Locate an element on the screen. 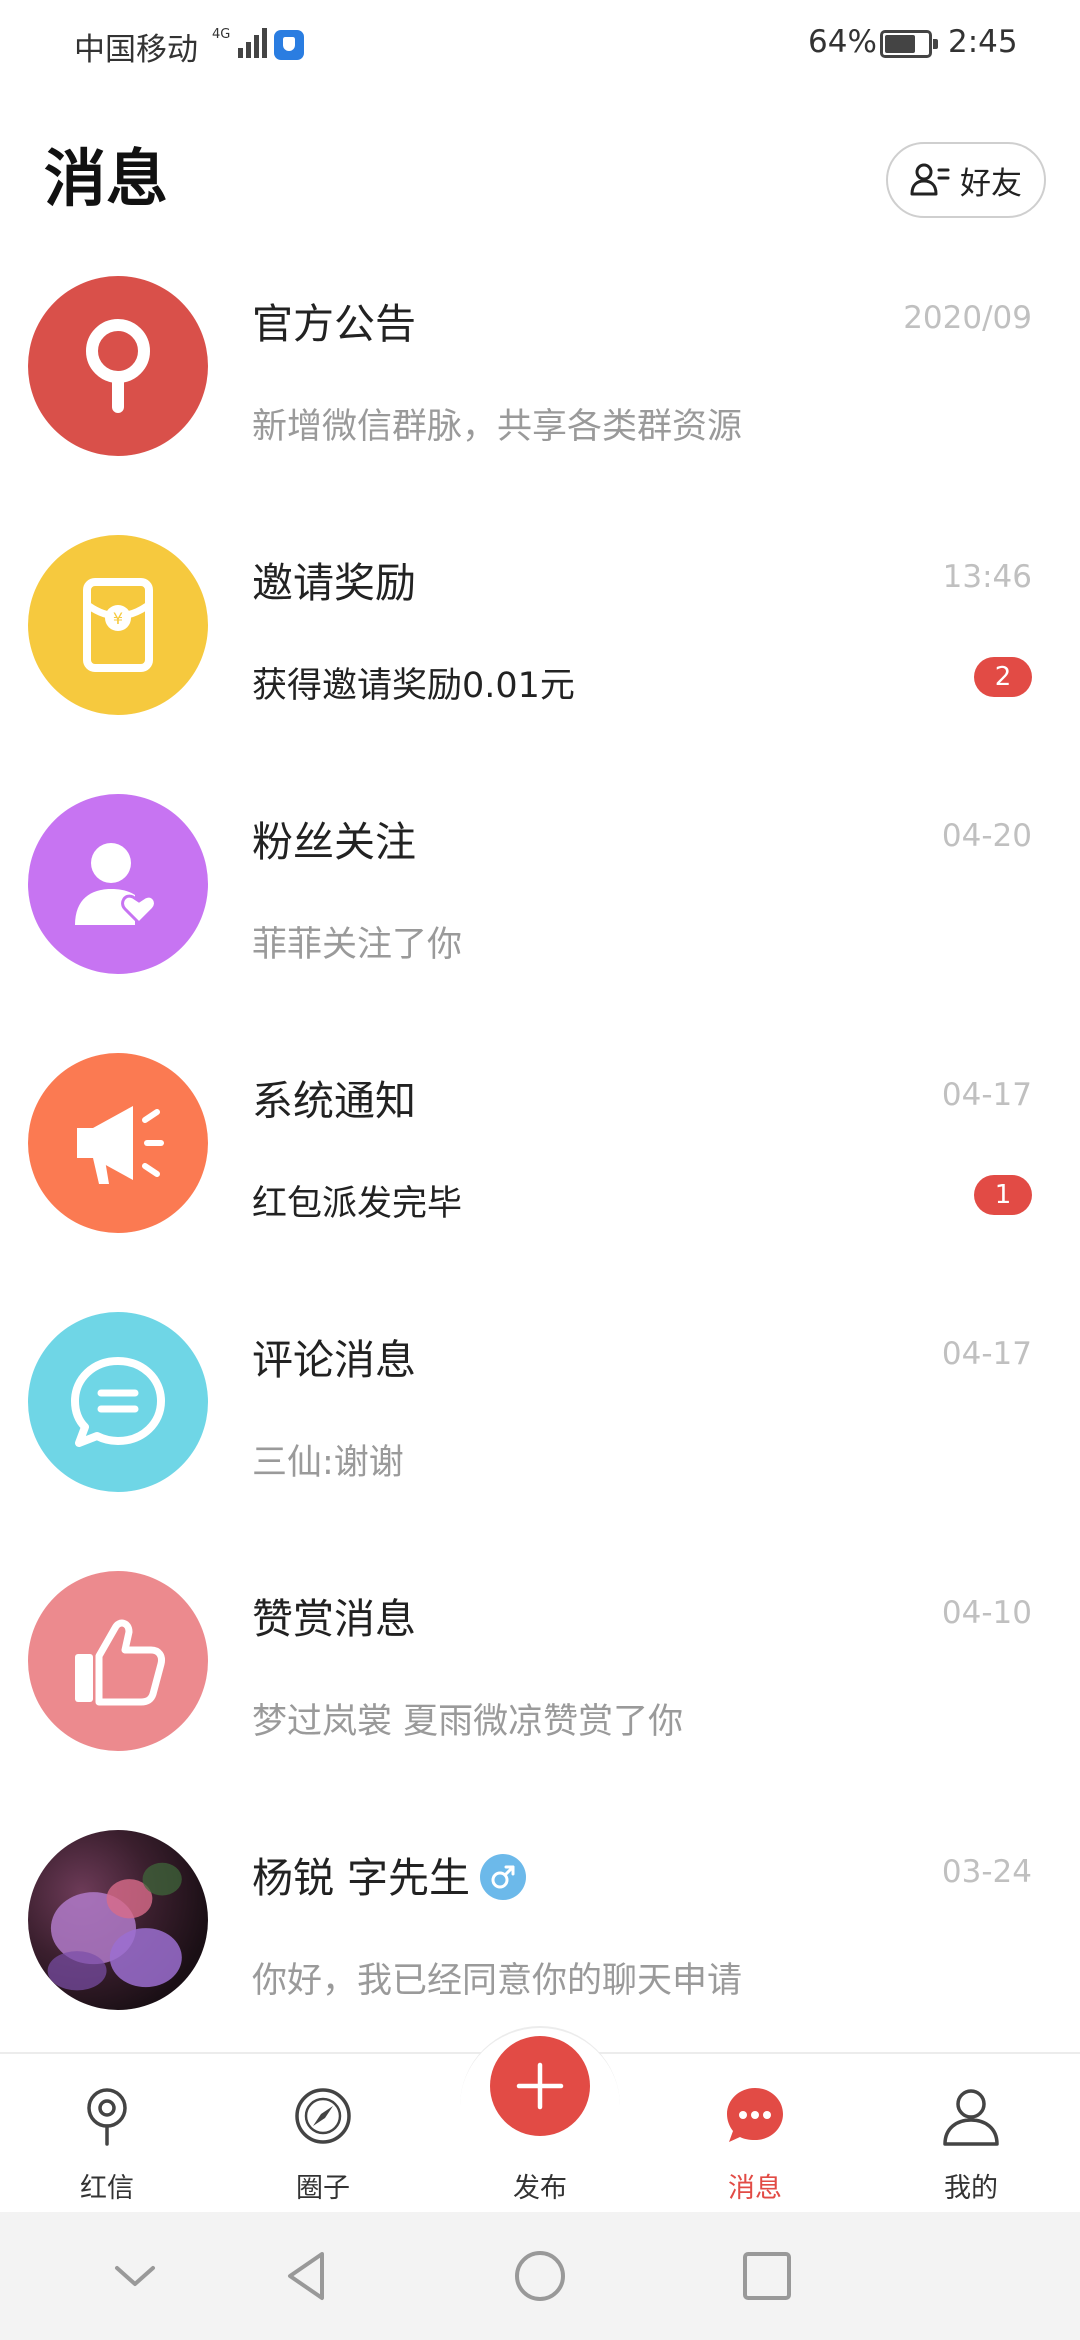 The image size is (1080, 2340). megaphone-icon is located at coordinates (120, 1145).